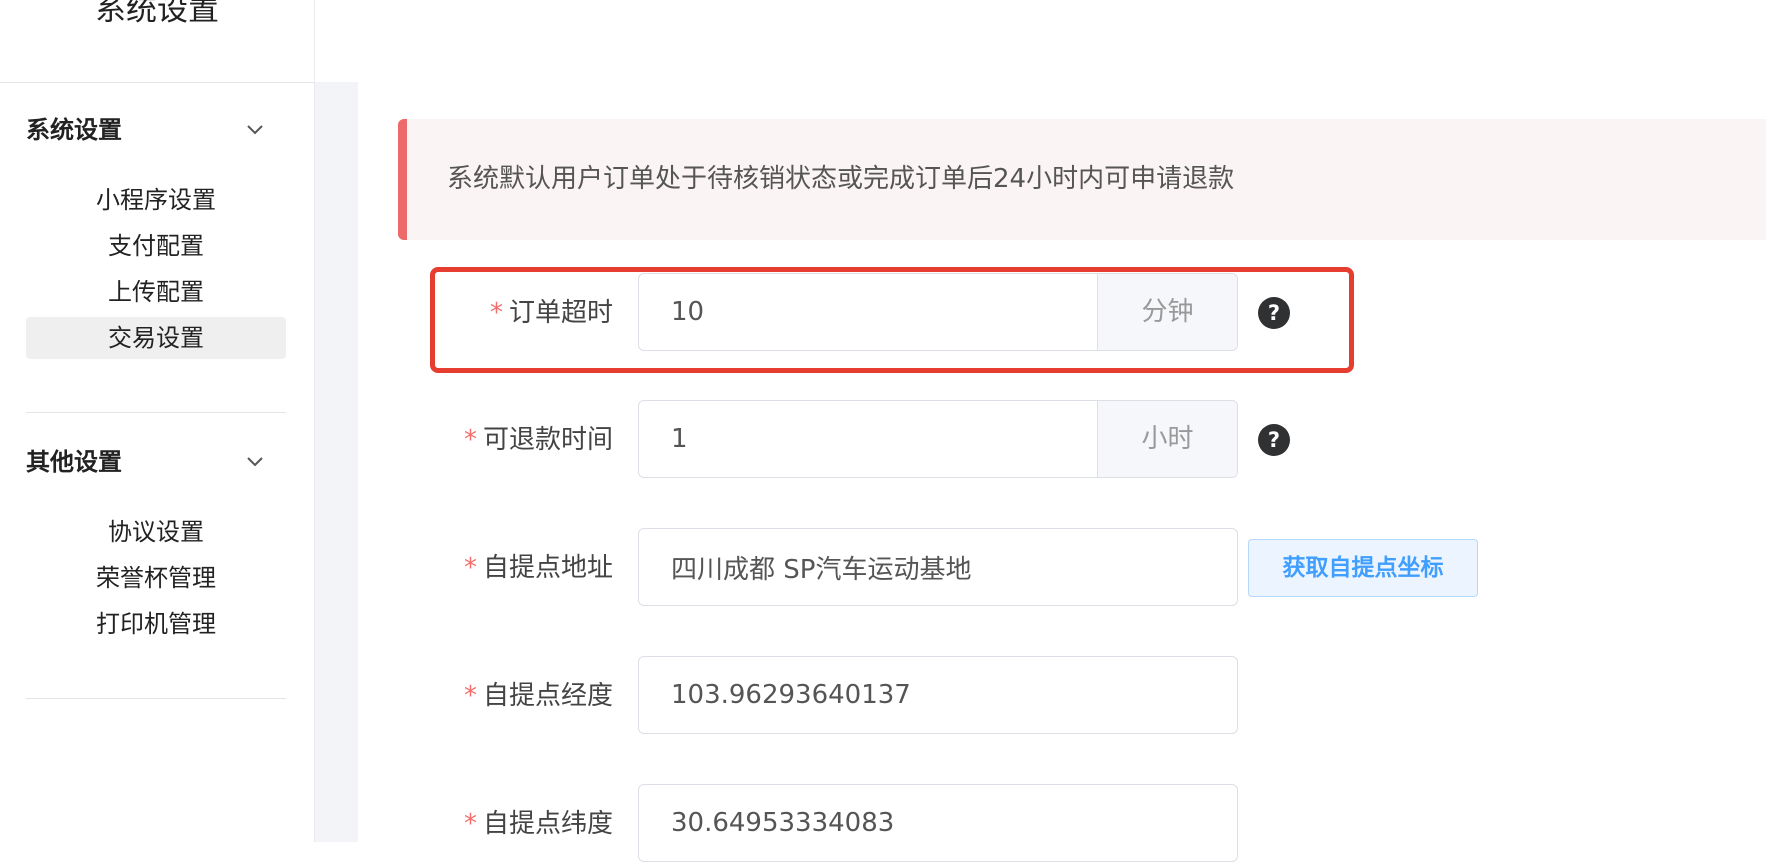 The height and width of the screenshot is (864, 1766). I want to click on refund-time-label: 可退款时间, so click(547, 440).